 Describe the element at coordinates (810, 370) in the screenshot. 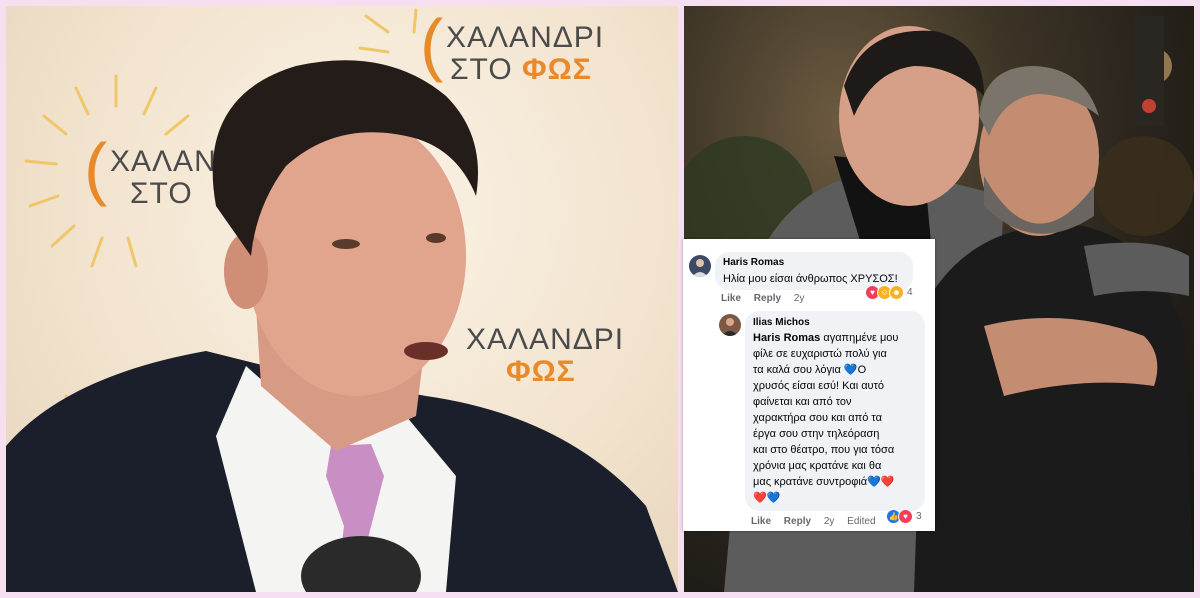

I see `comment-line: τα καλά σου λόγια 💙Ο` at that location.